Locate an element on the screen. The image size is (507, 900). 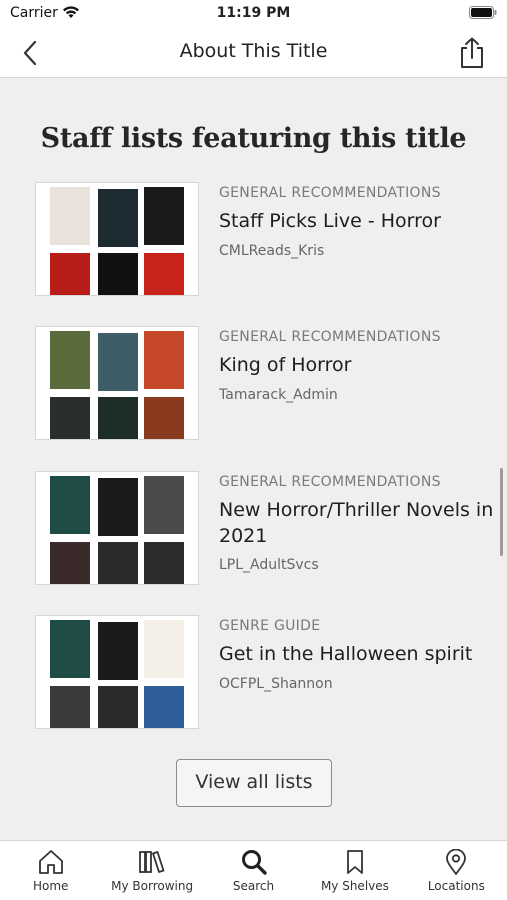
status-time: 11:19 PM is located at coordinates (253, 13).